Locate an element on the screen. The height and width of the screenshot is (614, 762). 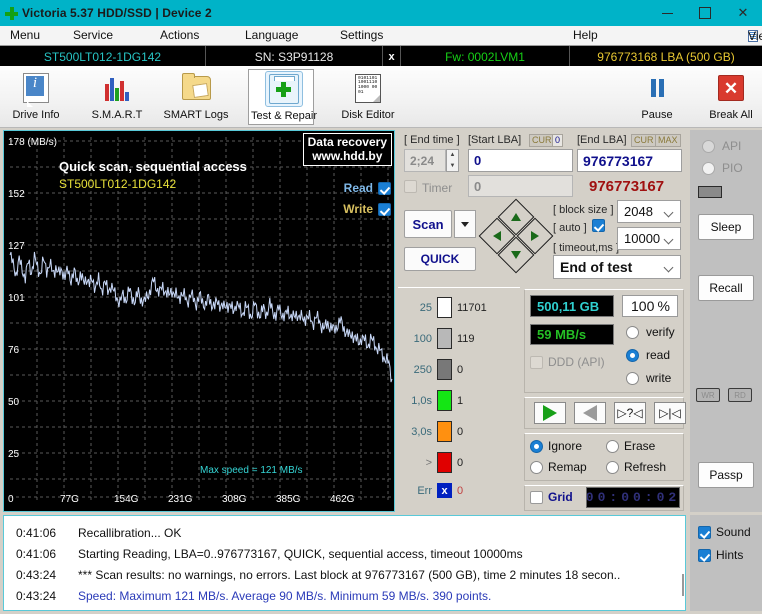
histogram-row: 3,0s 0 is located at coordinates (457, 431).